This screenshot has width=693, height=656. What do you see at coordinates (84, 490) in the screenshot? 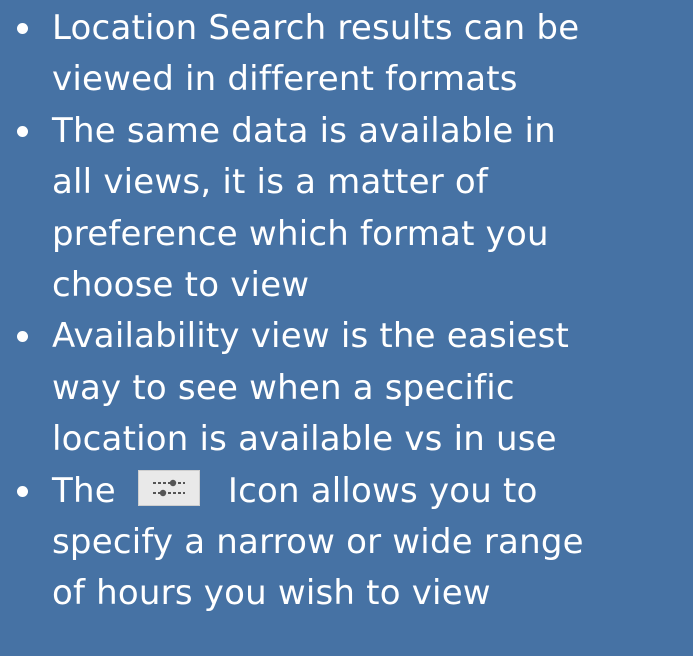
I see `bullet-text-fragment: The` at bounding box center [84, 490].